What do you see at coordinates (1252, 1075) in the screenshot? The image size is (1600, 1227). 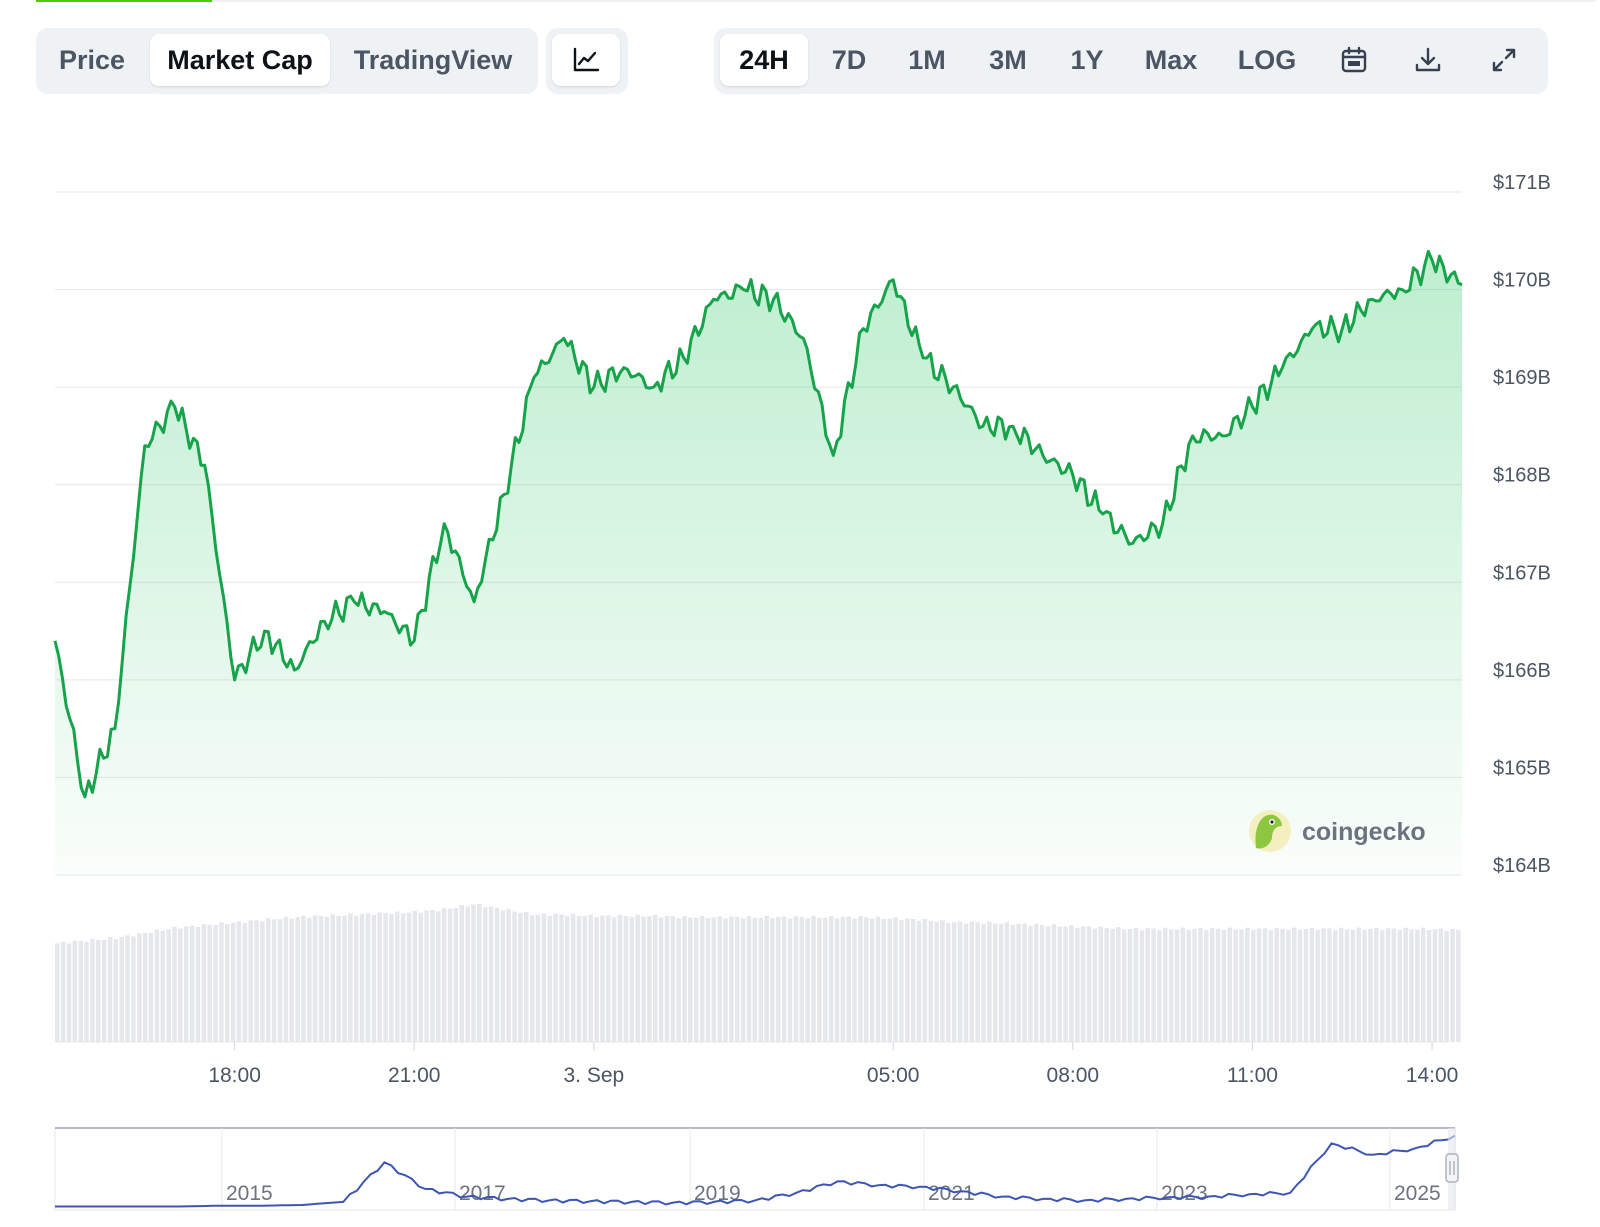 I see `x-tick-label: 11:00` at bounding box center [1252, 1075].